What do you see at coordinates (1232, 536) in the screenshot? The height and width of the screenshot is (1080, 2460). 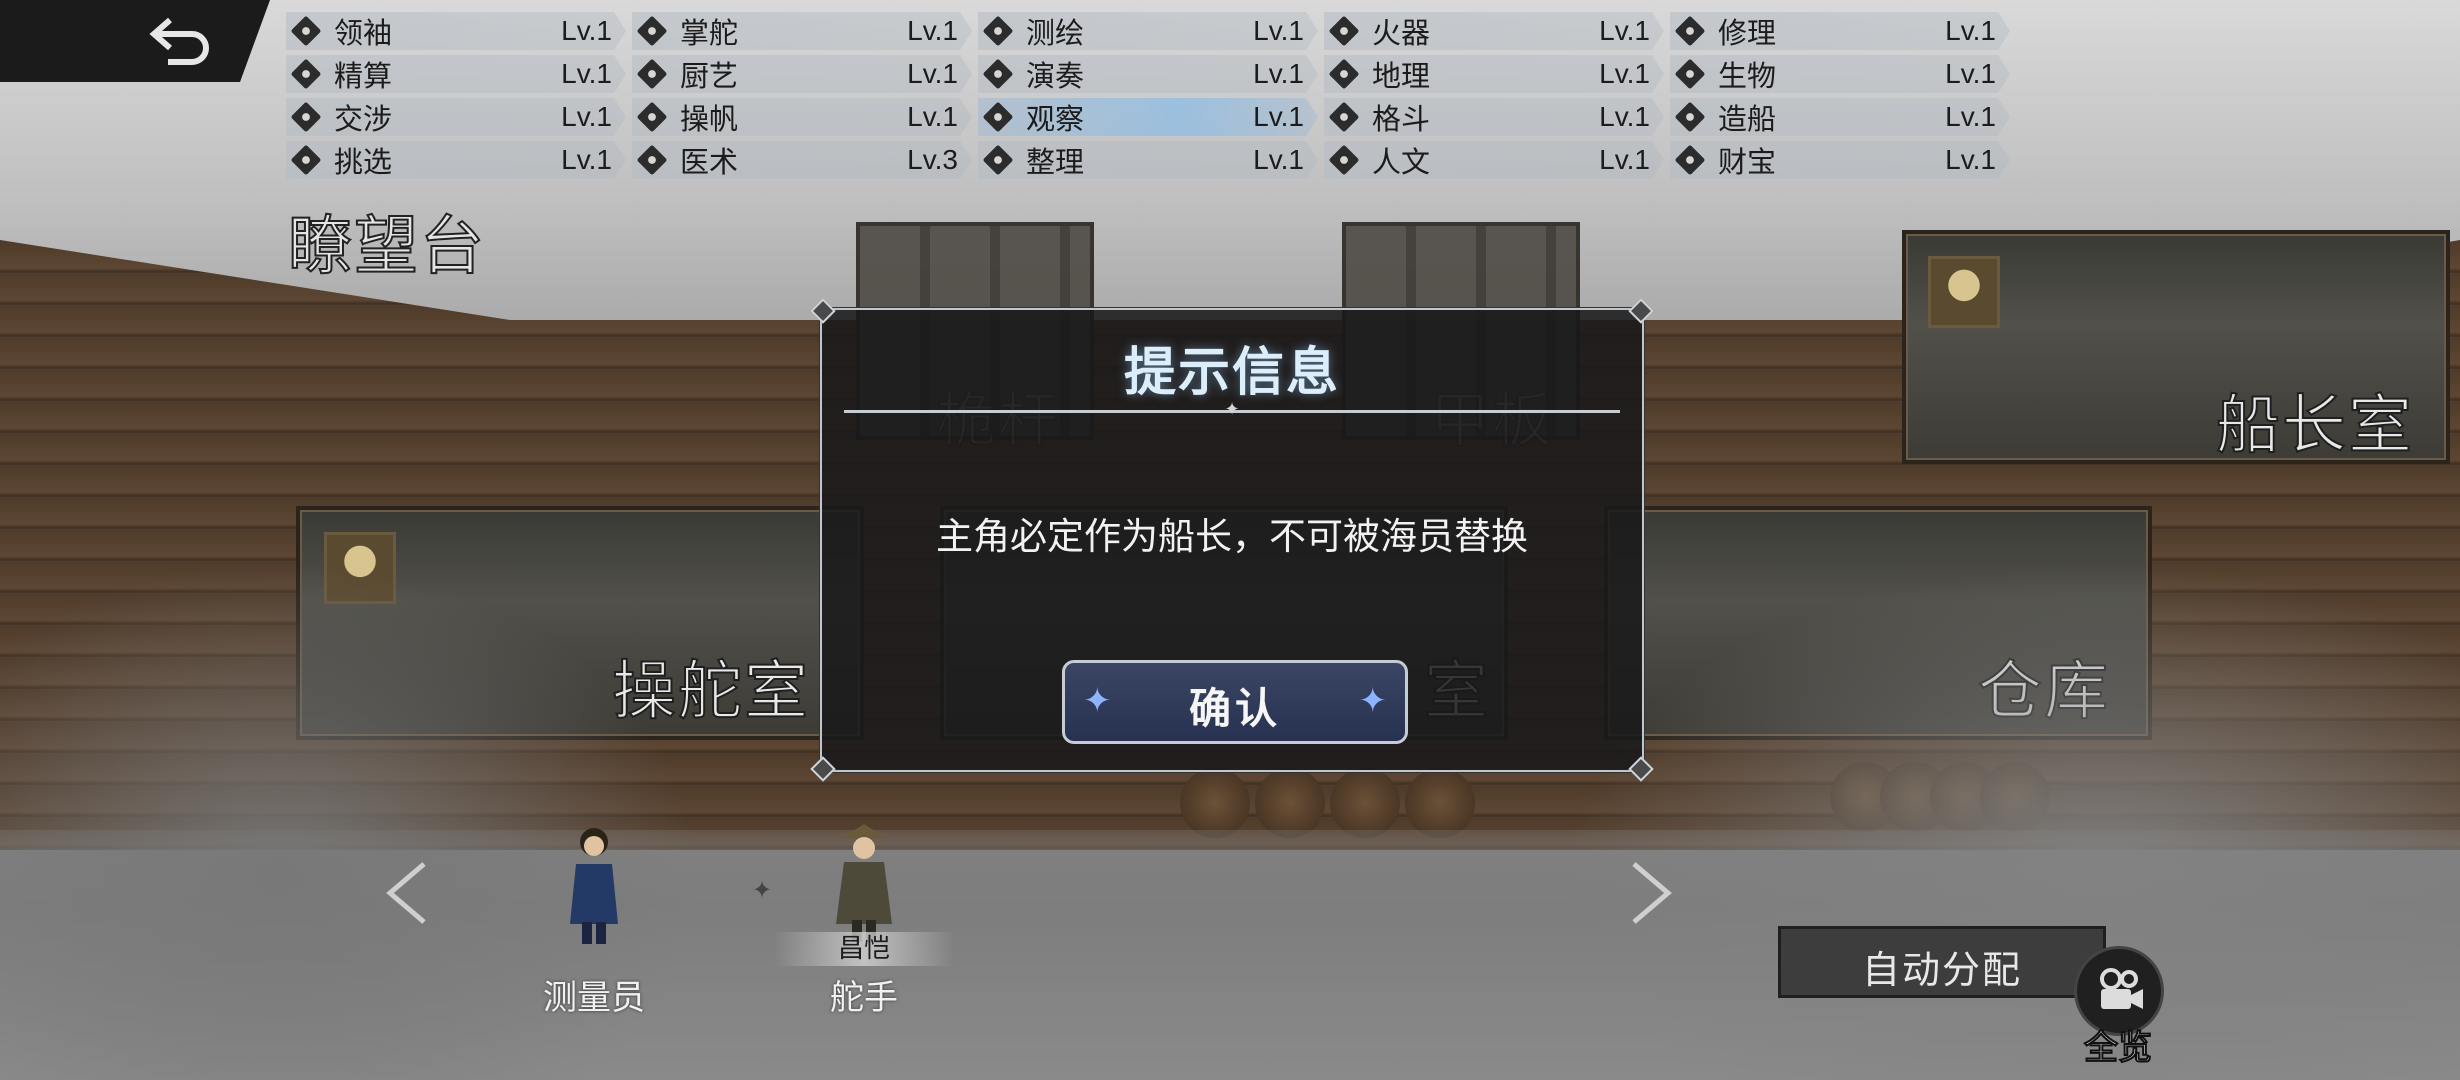 I see `dialog-message: 主角必定作为船长，不可被海员替换` at bounding box center [1232, 536].